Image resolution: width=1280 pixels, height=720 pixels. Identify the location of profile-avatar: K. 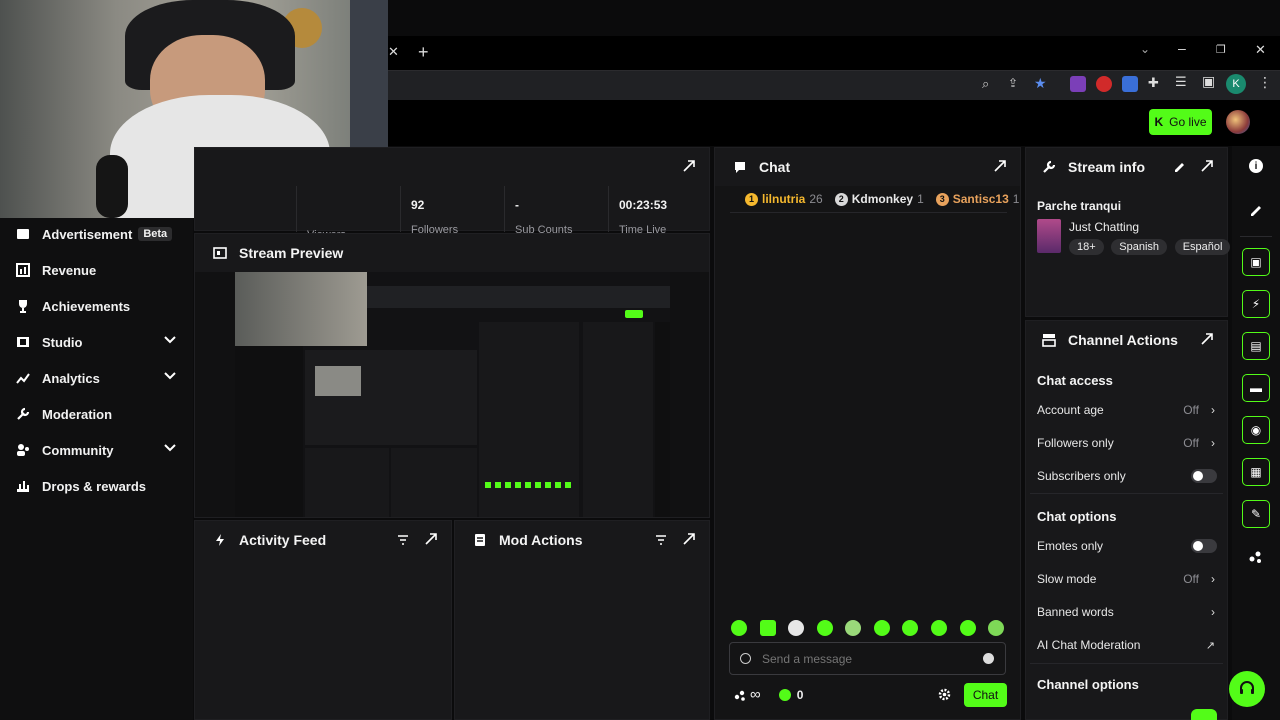
(1236, 84).